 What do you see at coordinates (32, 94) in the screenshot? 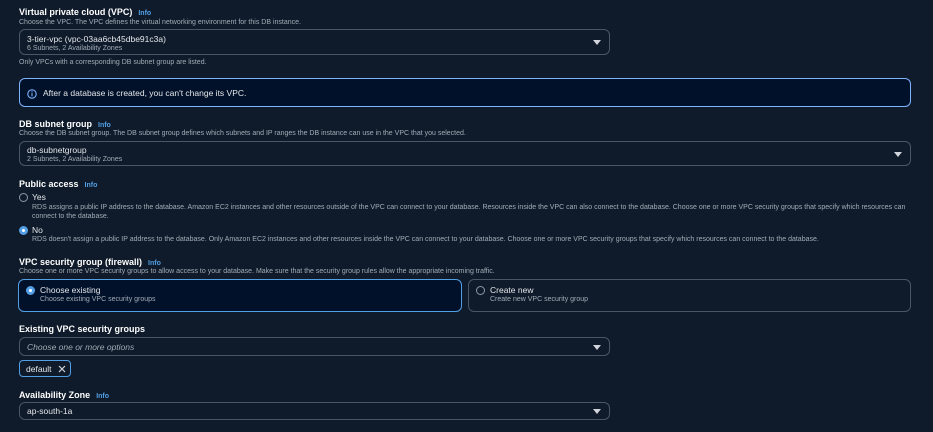
I see `info-circle-icon` at bounding box center [32, 94].